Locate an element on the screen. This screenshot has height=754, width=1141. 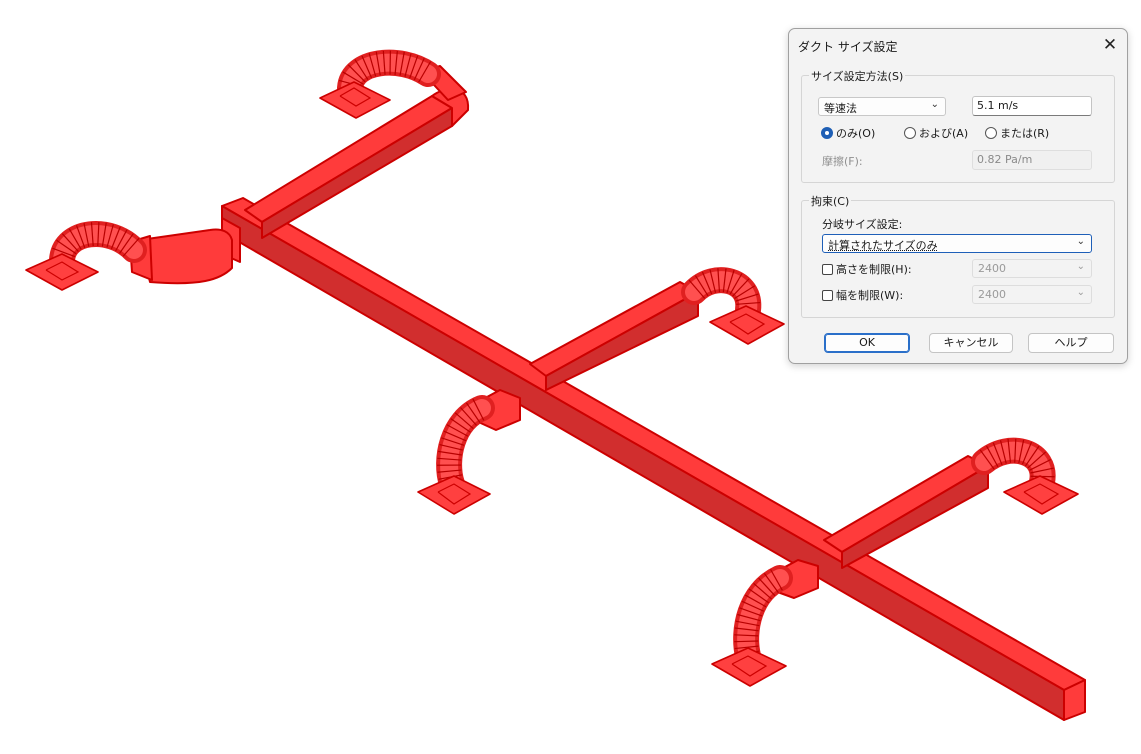
air-terminal-lower-left is located at coordinates (749, 667).